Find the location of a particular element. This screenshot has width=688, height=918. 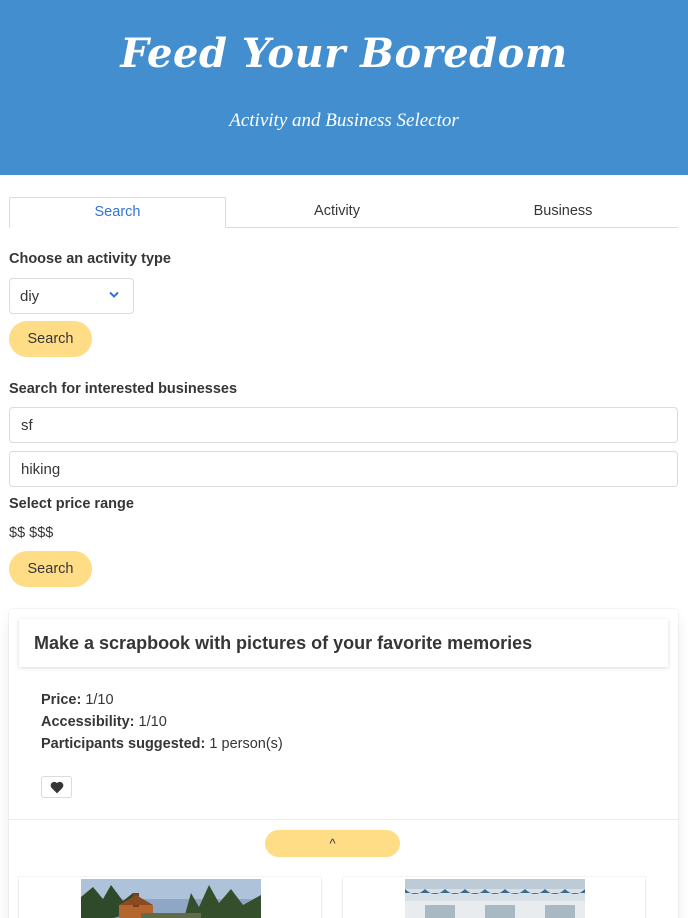

activity-type-select: diy is located at coordinates (71, 296).